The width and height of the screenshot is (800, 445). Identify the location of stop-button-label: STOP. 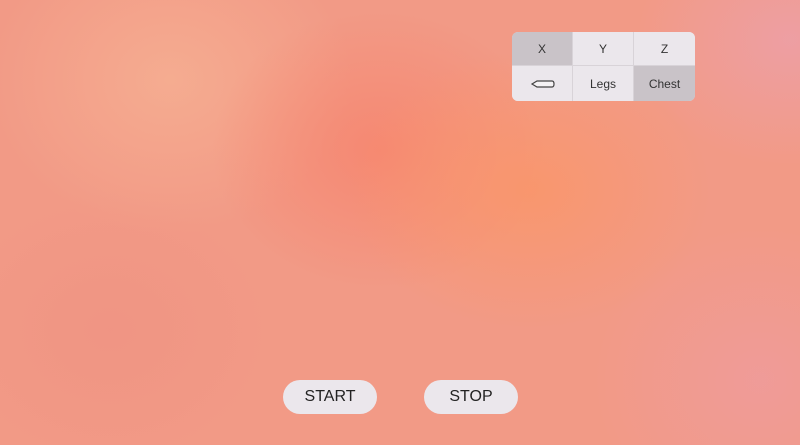
(471, 396).